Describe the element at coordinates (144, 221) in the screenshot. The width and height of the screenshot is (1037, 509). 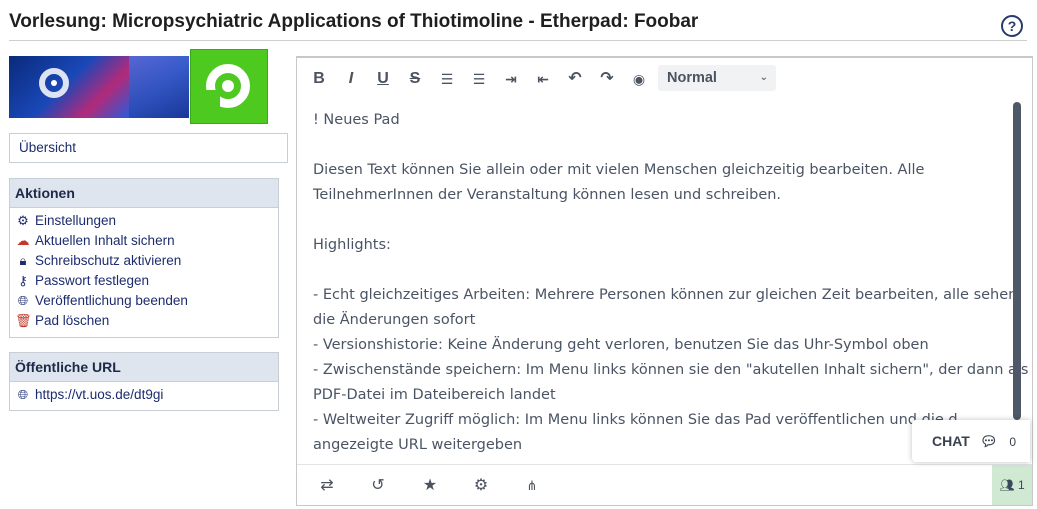
I see `action-settings: ⚙ Einstellungen` at that location.